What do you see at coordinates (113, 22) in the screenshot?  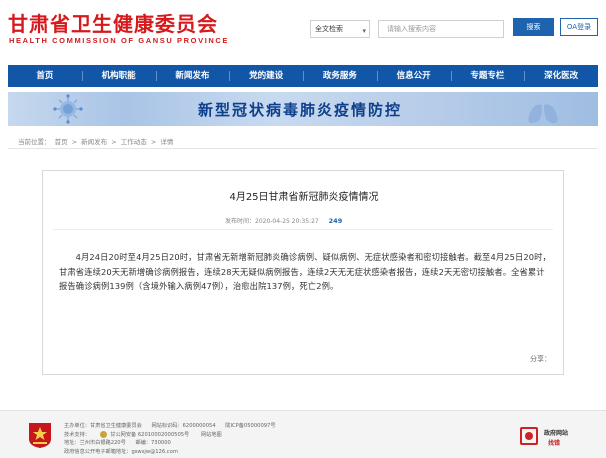 I see `site-title: 甘肃省卫生健康委员会` at bounding box center [113, 22].